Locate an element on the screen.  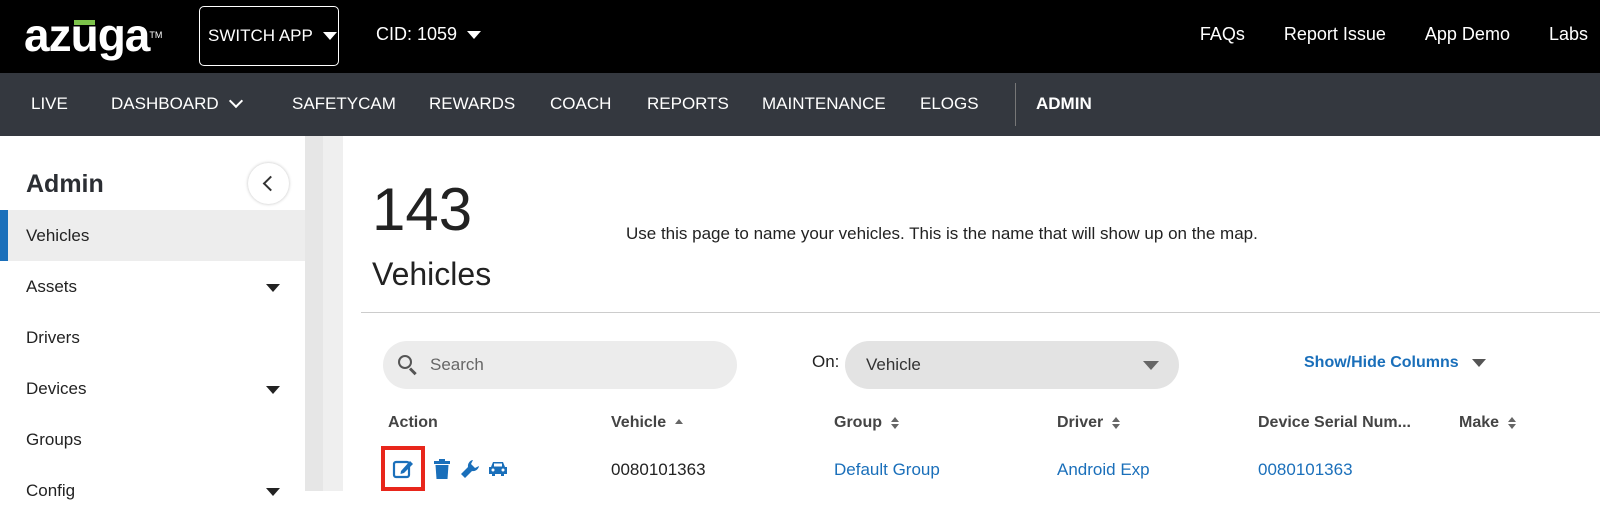
sidebar-item-assets: Assets is located at coordinates (152, 286).